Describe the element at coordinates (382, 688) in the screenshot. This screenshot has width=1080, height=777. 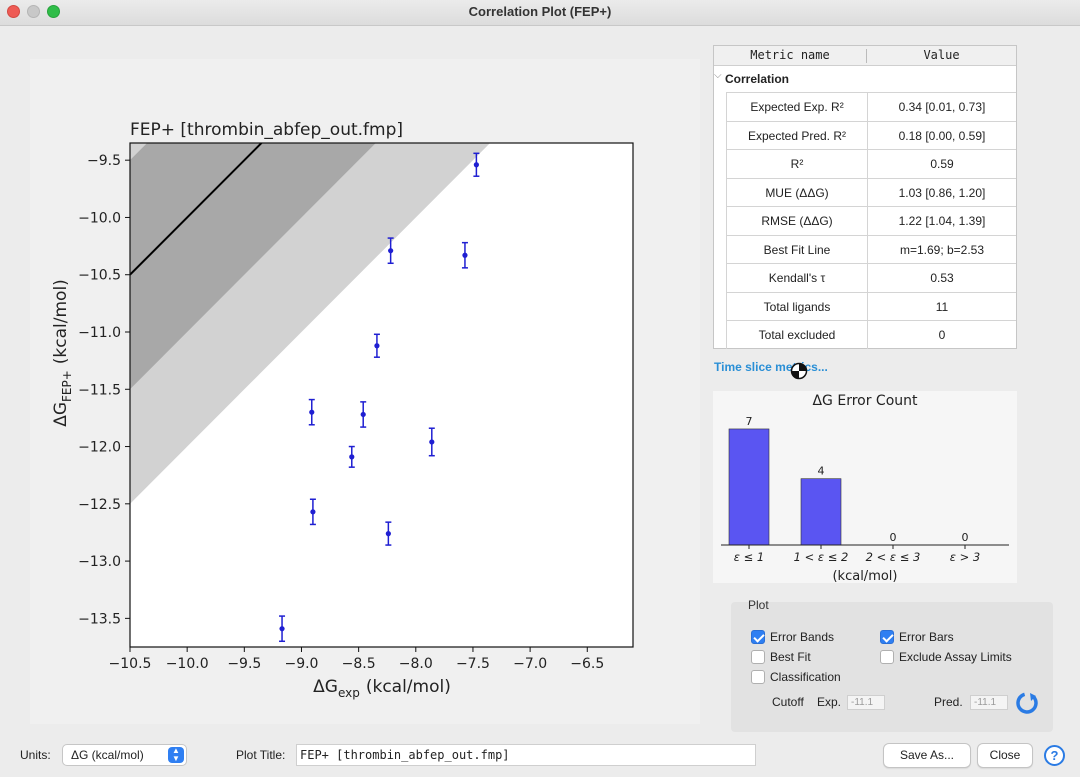
I see `x-axis-label: ΔGexp (kcal/mol)` at that location.